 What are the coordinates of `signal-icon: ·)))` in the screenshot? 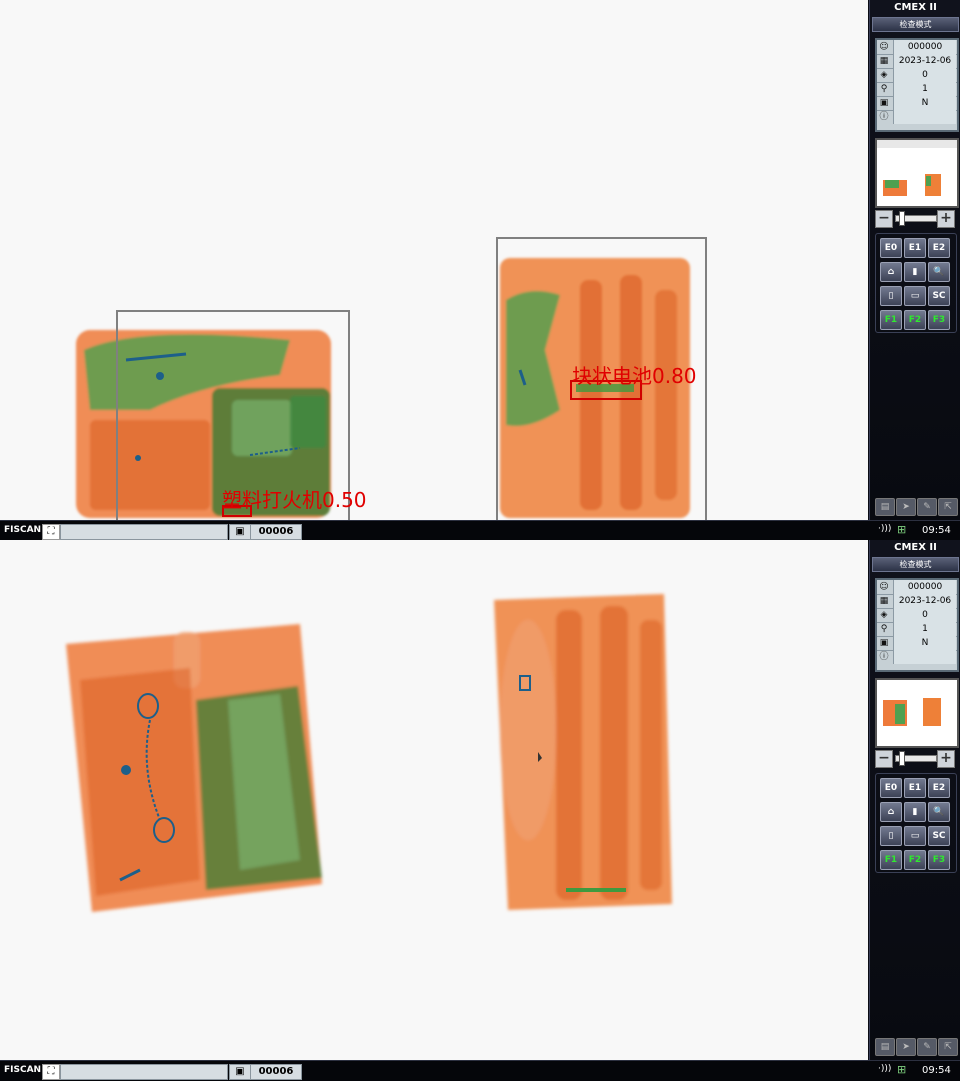 It's located at (885, 529).